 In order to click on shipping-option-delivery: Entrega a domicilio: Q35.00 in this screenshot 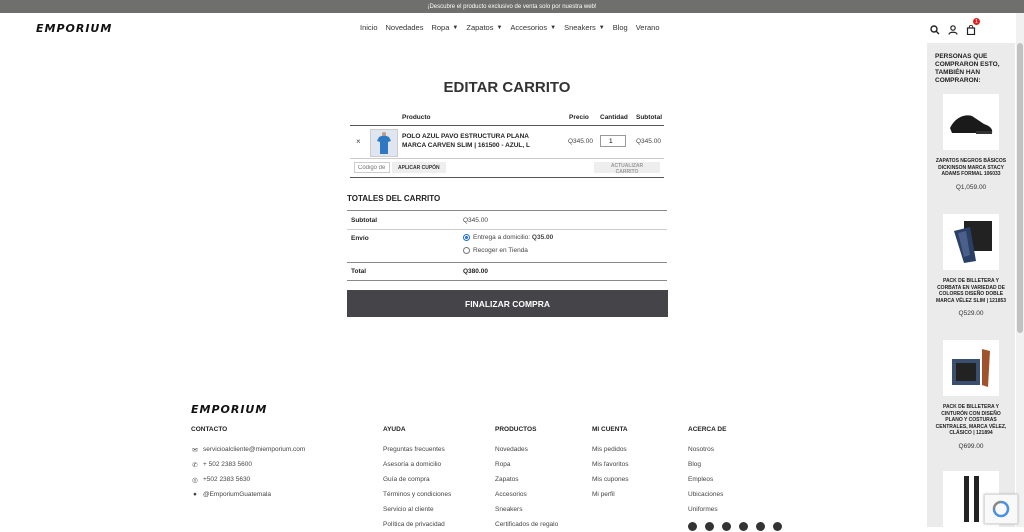, I will do `click(508, 237)`.